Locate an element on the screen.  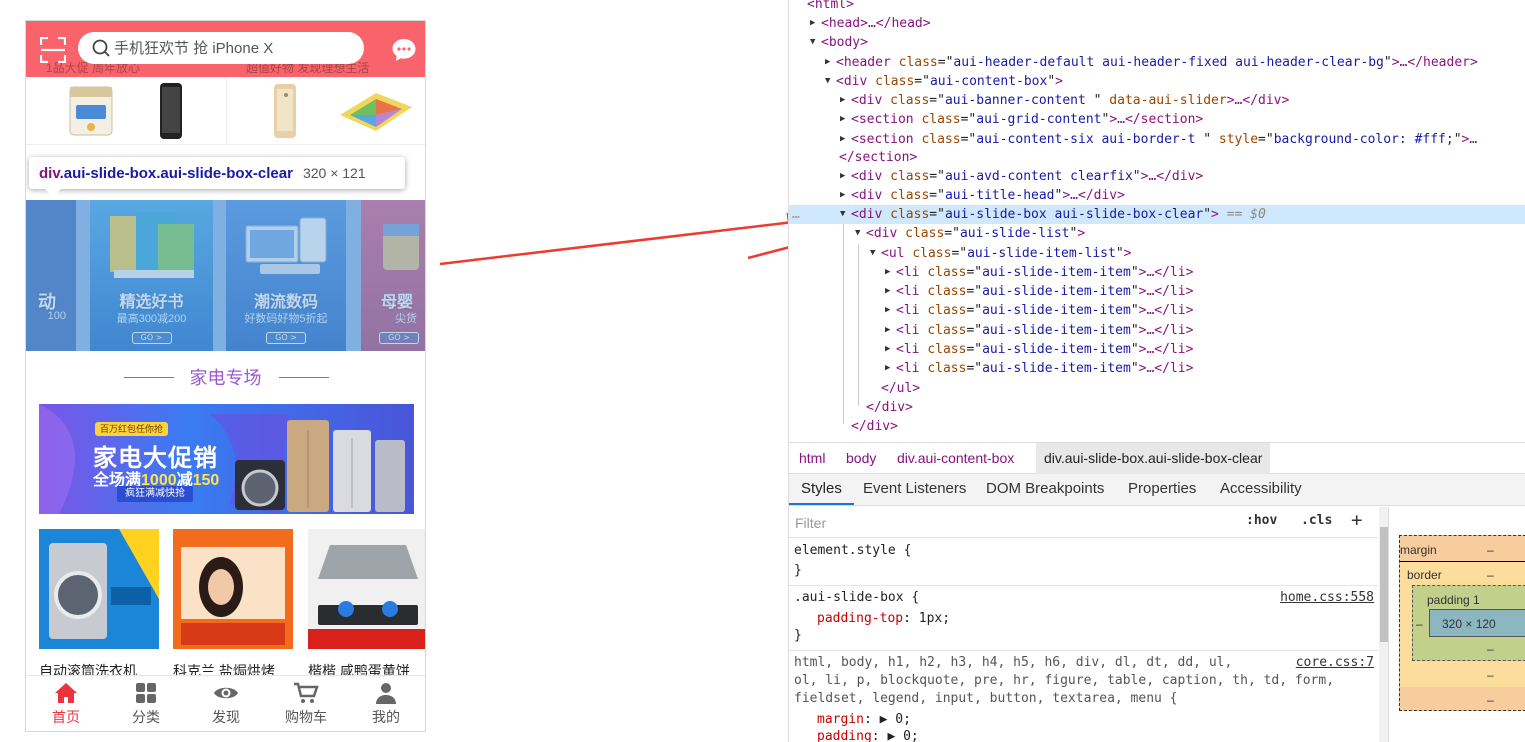
banner-button: 疯狂满减快抢 is located at coordinates (155, 494).